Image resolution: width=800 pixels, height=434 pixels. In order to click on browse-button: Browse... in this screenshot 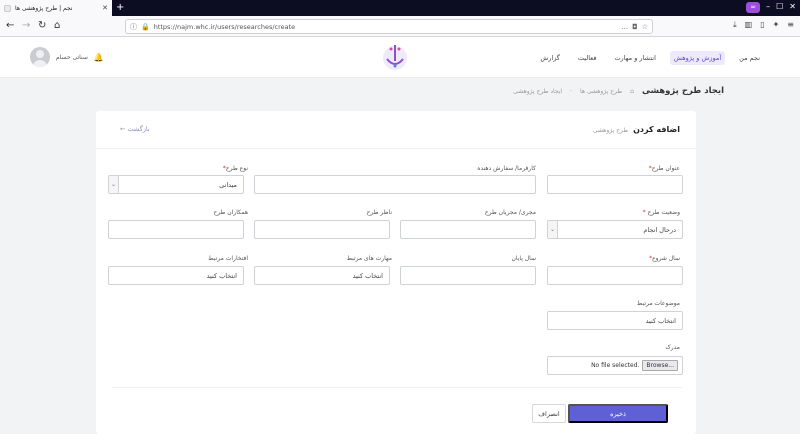, I will do `click(660, 365)`.